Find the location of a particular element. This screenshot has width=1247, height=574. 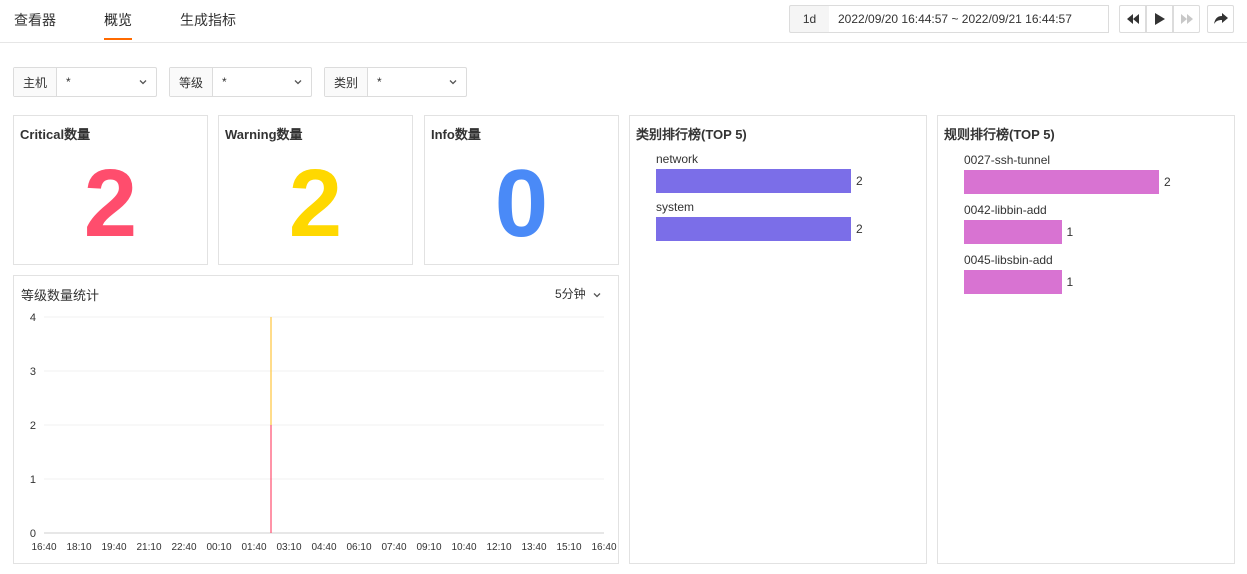

host-filter: 主机 * is located at coordinates (85, 82).